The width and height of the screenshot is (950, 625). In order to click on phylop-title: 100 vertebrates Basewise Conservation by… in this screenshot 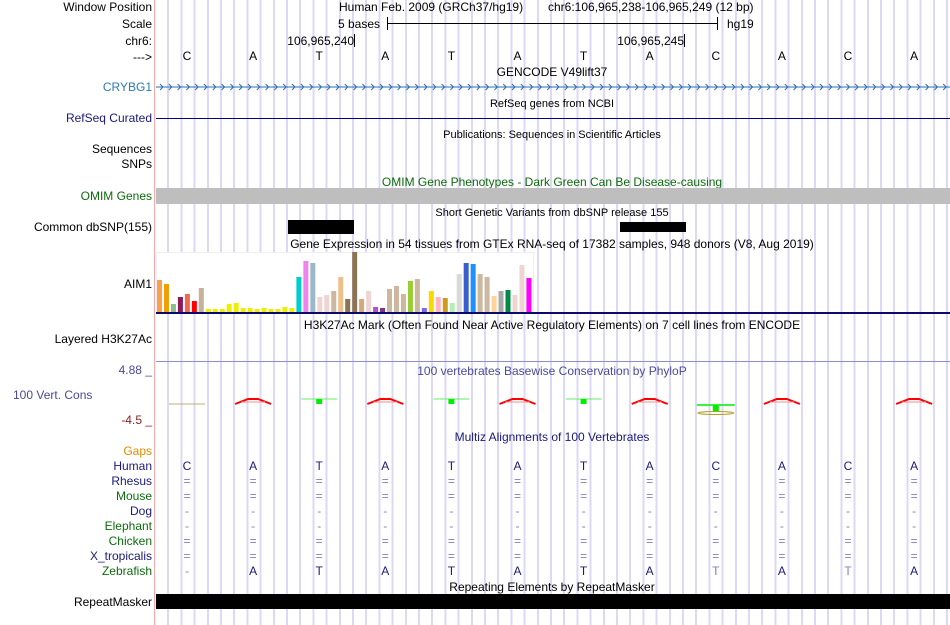, I will do `click(551, 371)`.